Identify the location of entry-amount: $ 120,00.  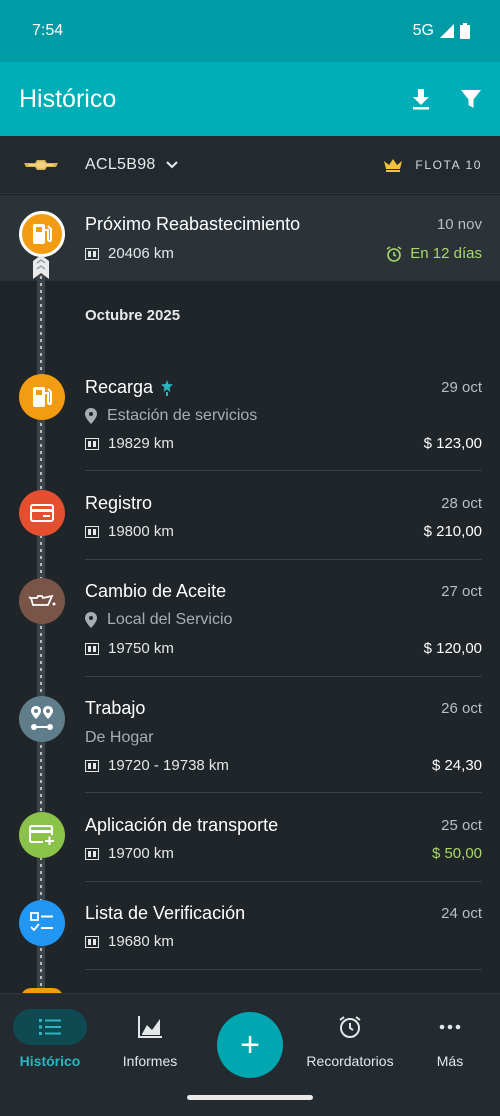
(452, 648).